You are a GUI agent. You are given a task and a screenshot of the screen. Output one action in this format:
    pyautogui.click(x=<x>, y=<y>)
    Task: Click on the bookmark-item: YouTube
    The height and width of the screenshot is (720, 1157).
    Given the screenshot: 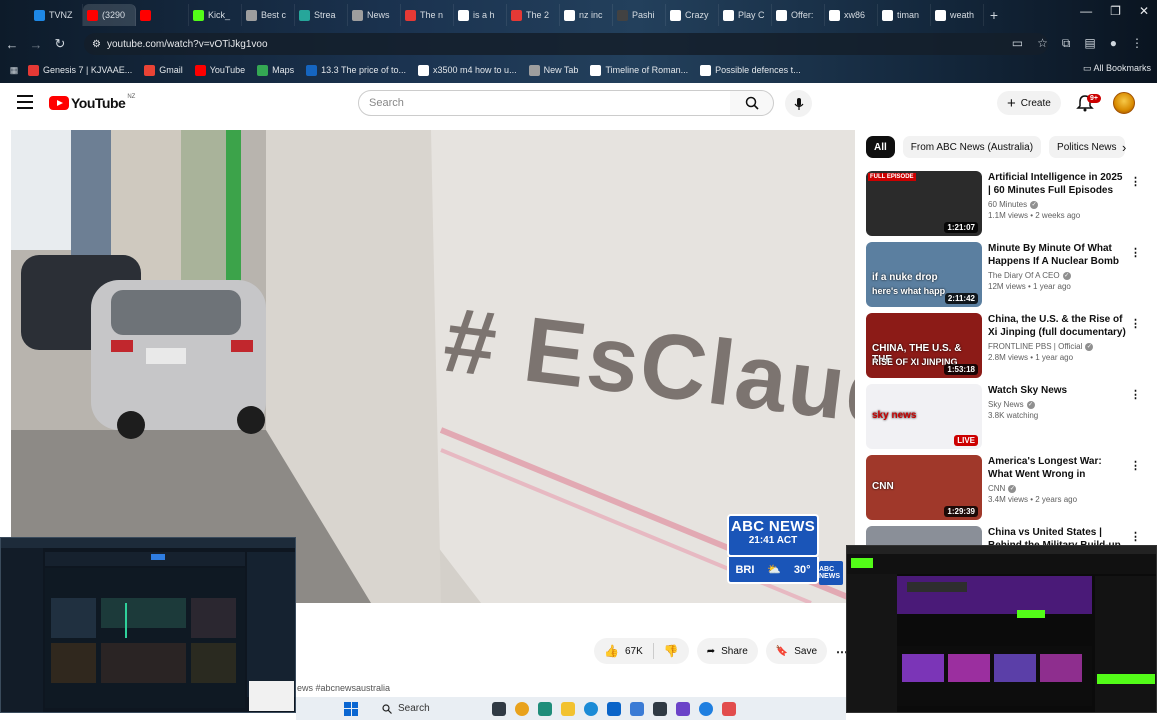 What is the action you would take?
    pyautogui.click(x=219, y=70)
    